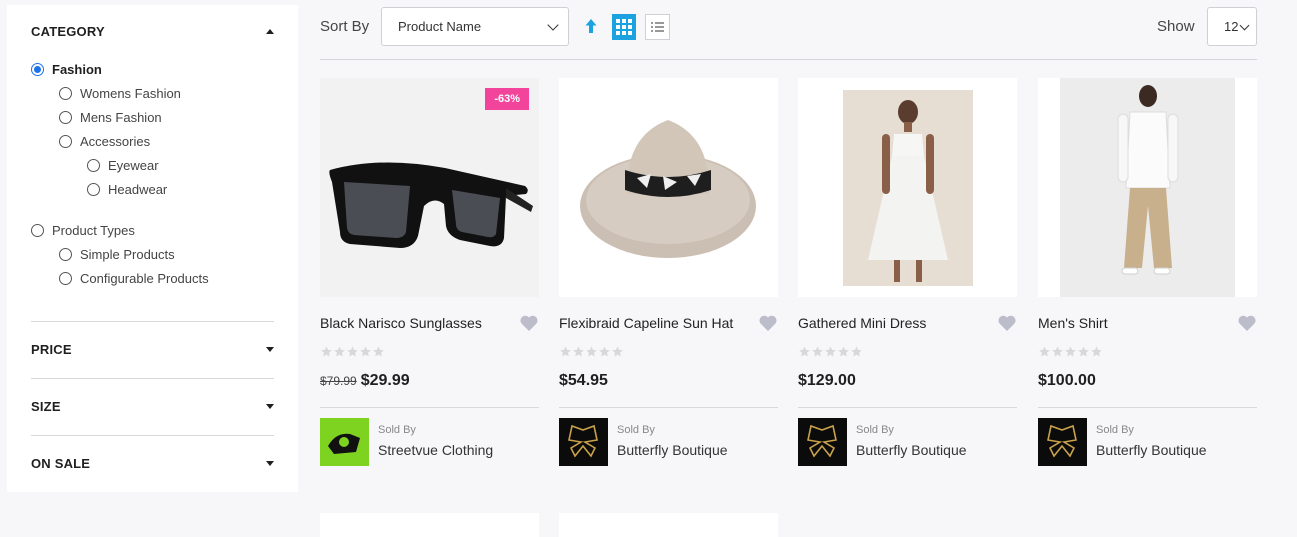  I want to click on category-option-configurable-products: Configurable Products, so click(134, 278).